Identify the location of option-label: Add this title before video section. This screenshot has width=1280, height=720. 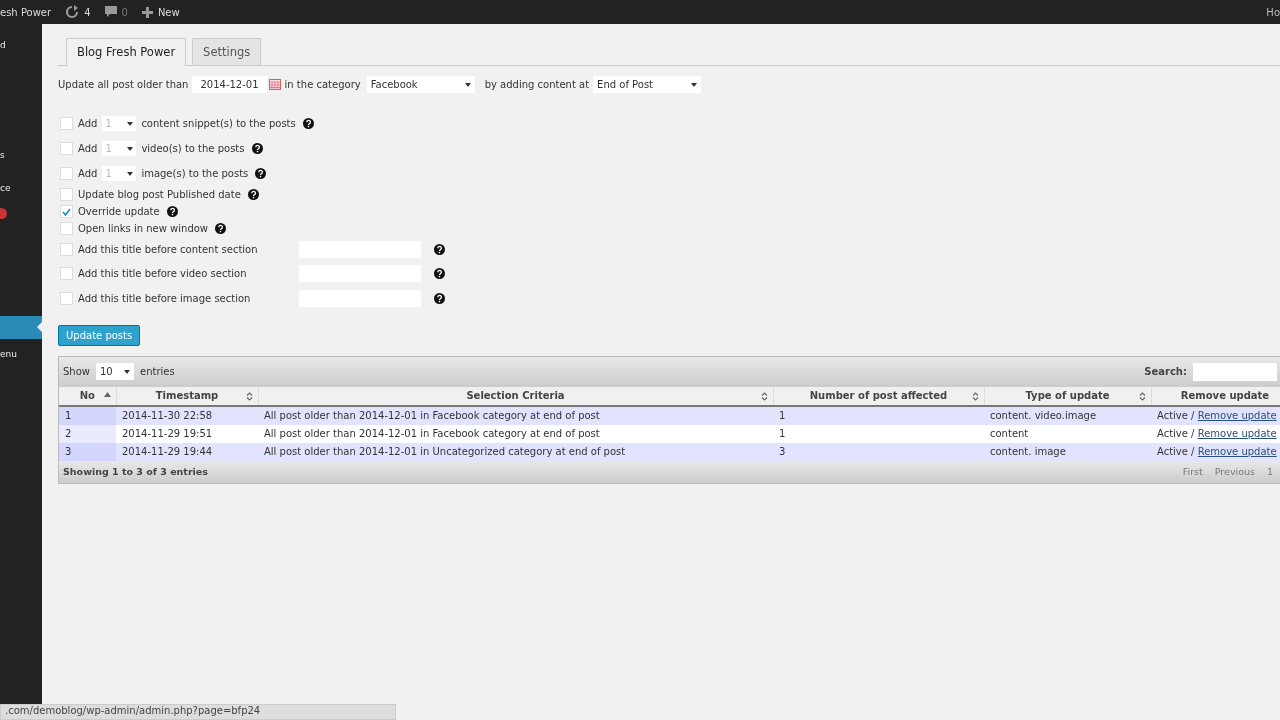
(163, 274).